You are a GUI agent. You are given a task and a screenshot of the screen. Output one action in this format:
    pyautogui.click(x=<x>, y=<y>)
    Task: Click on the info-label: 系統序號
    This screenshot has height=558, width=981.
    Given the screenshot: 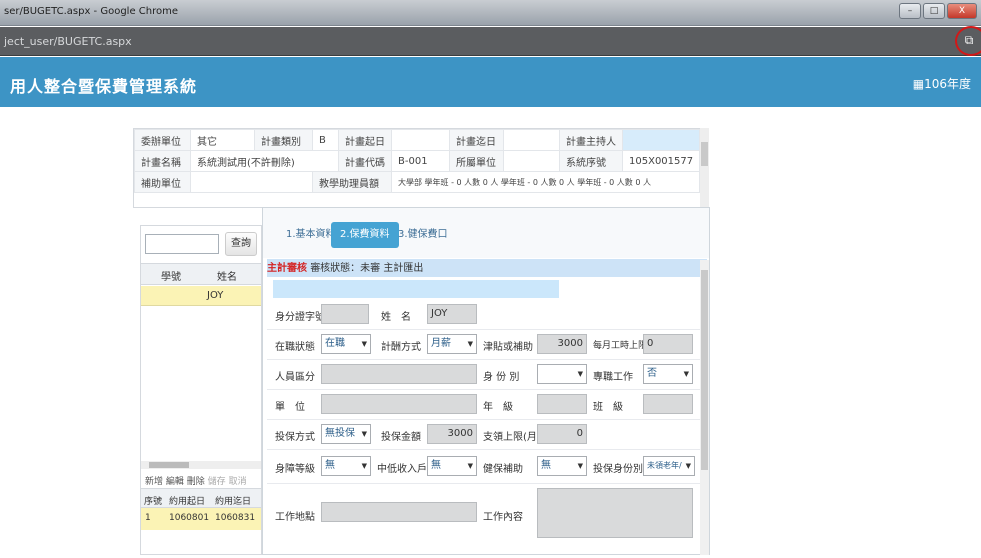 What is the action you would take?
    pyautogui.click(x=591, y=161)
    